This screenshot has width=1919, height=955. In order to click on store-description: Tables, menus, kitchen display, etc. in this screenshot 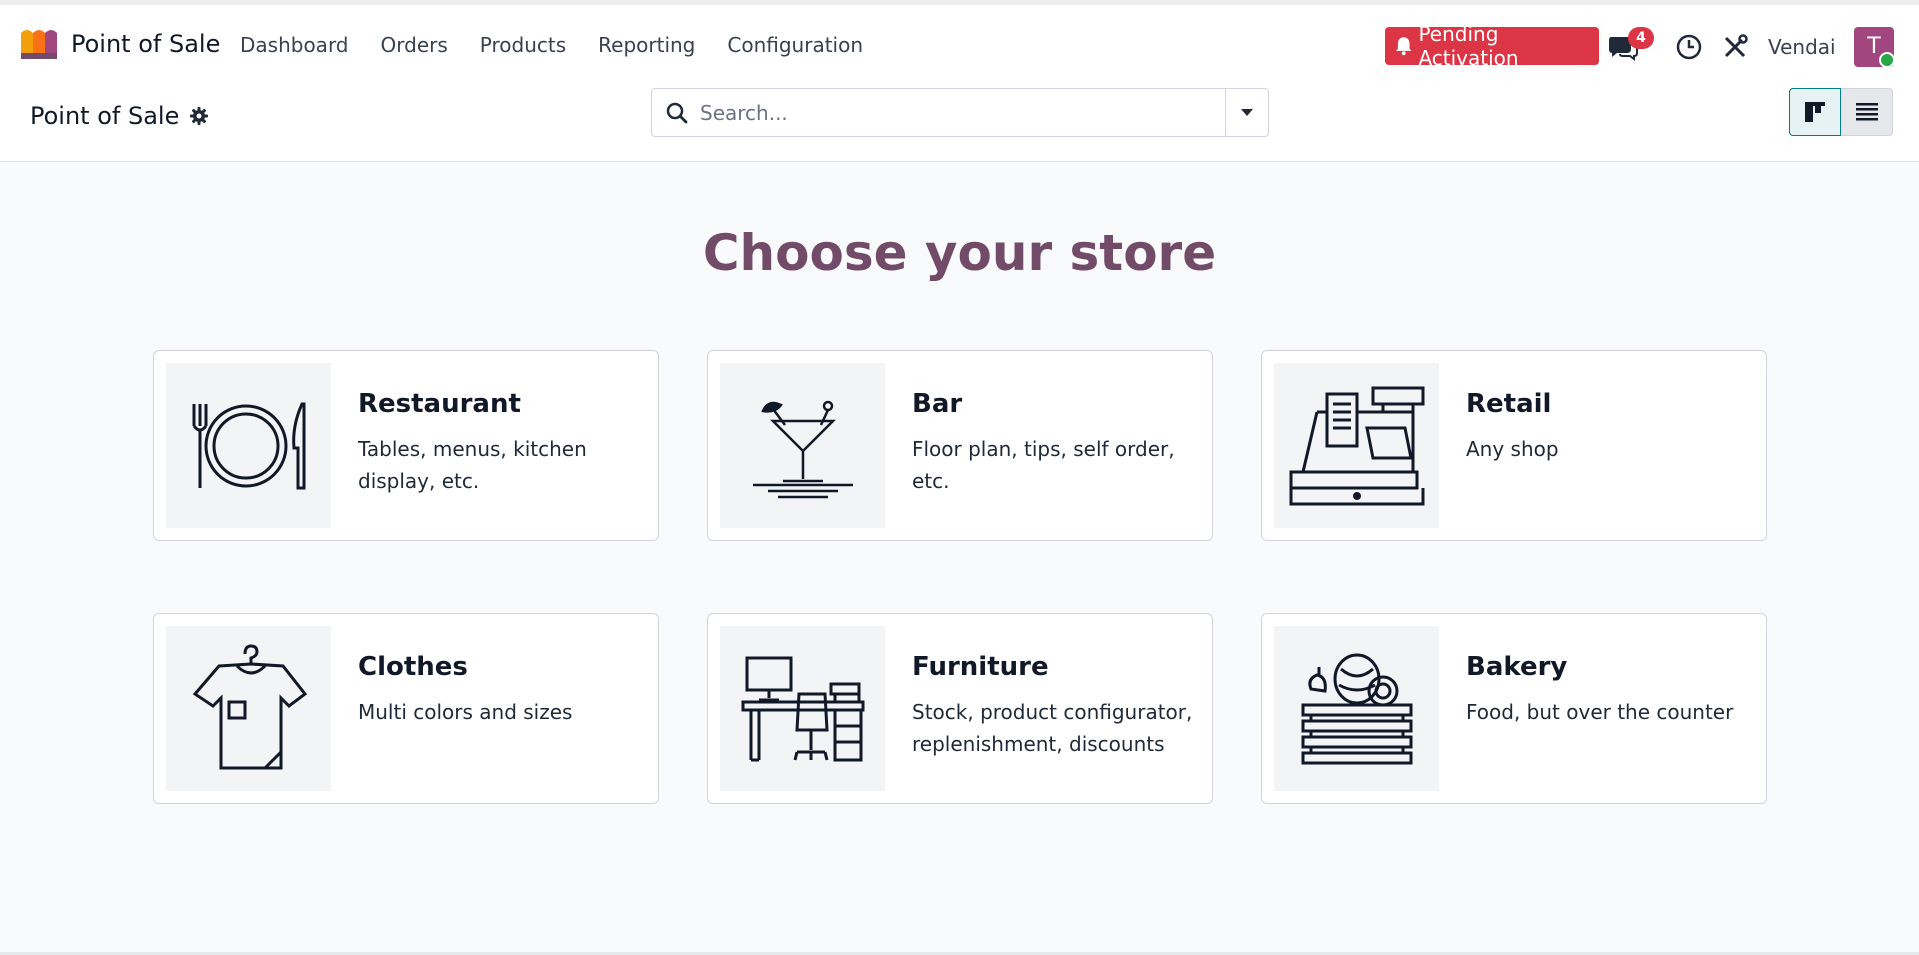, I will do `click(472, 465)`.